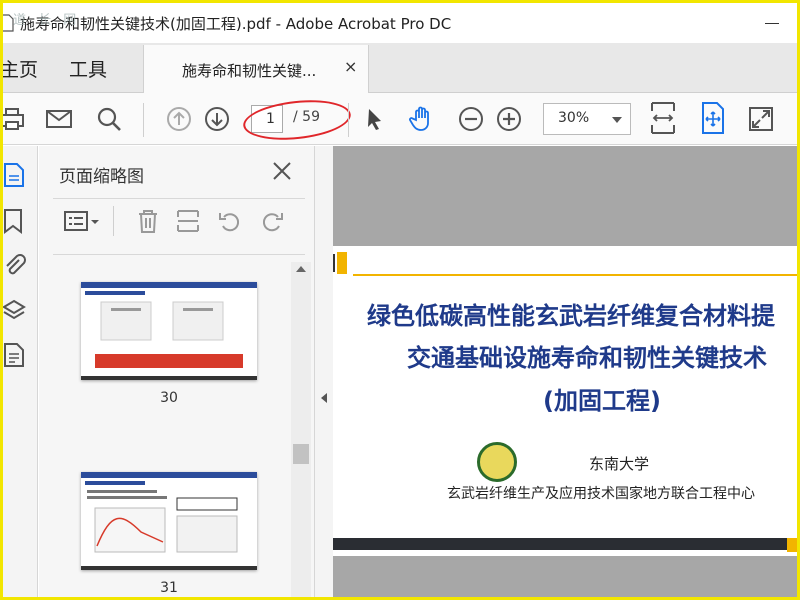  What do you see at coordinates (471, 119) in the screenshot?
I see `zoom-out-icon` at bounding box center [471, 119].